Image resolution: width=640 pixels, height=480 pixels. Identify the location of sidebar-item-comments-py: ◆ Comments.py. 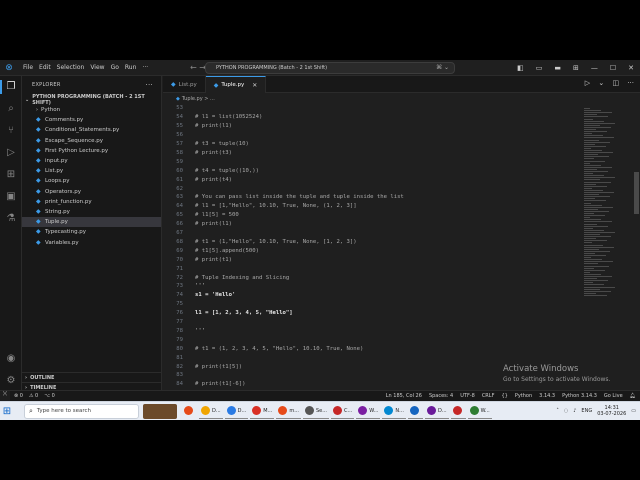
(91, 120).